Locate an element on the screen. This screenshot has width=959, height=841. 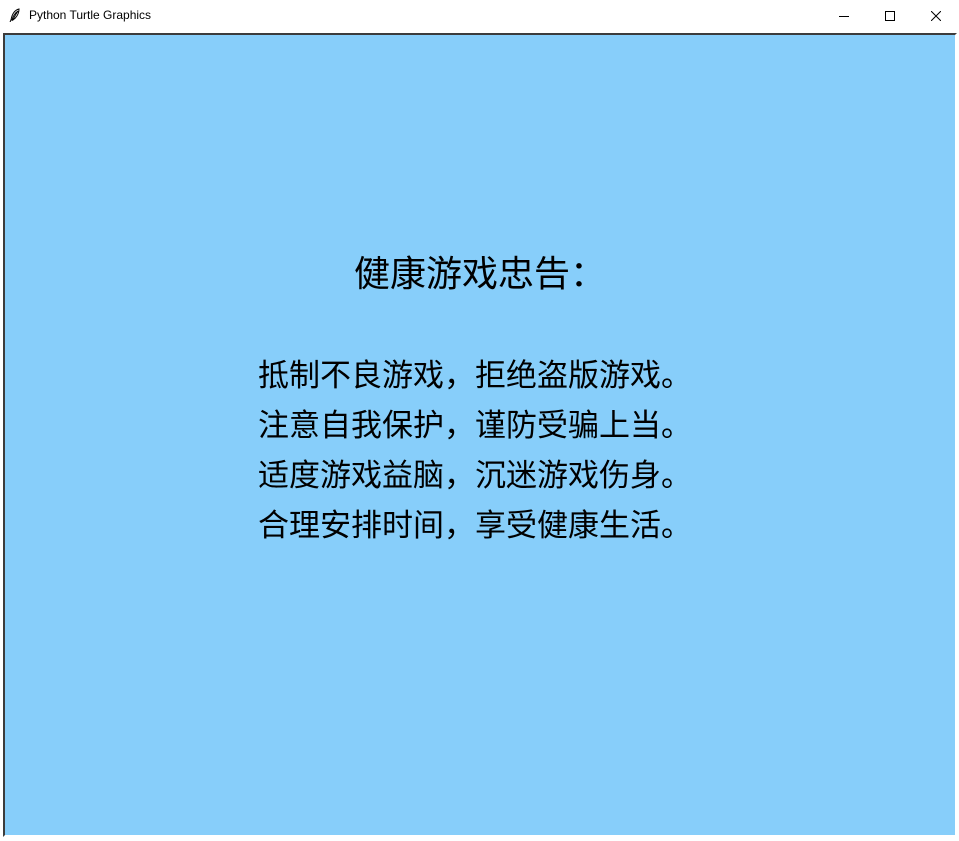
advisory-line: 合理安排时间，享受健康生活。 is located at coordinates (475, 526).